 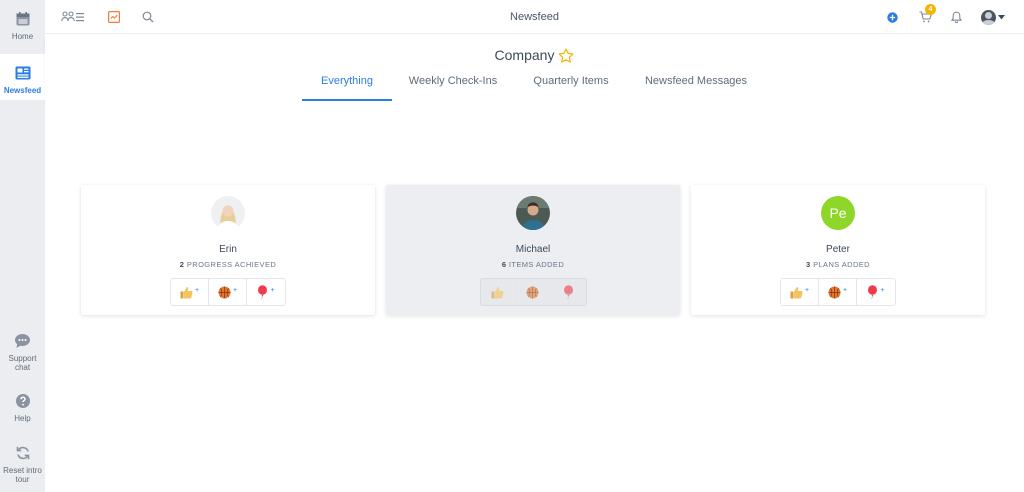 I want to click on chat-icon, so click(x=23, y=341).